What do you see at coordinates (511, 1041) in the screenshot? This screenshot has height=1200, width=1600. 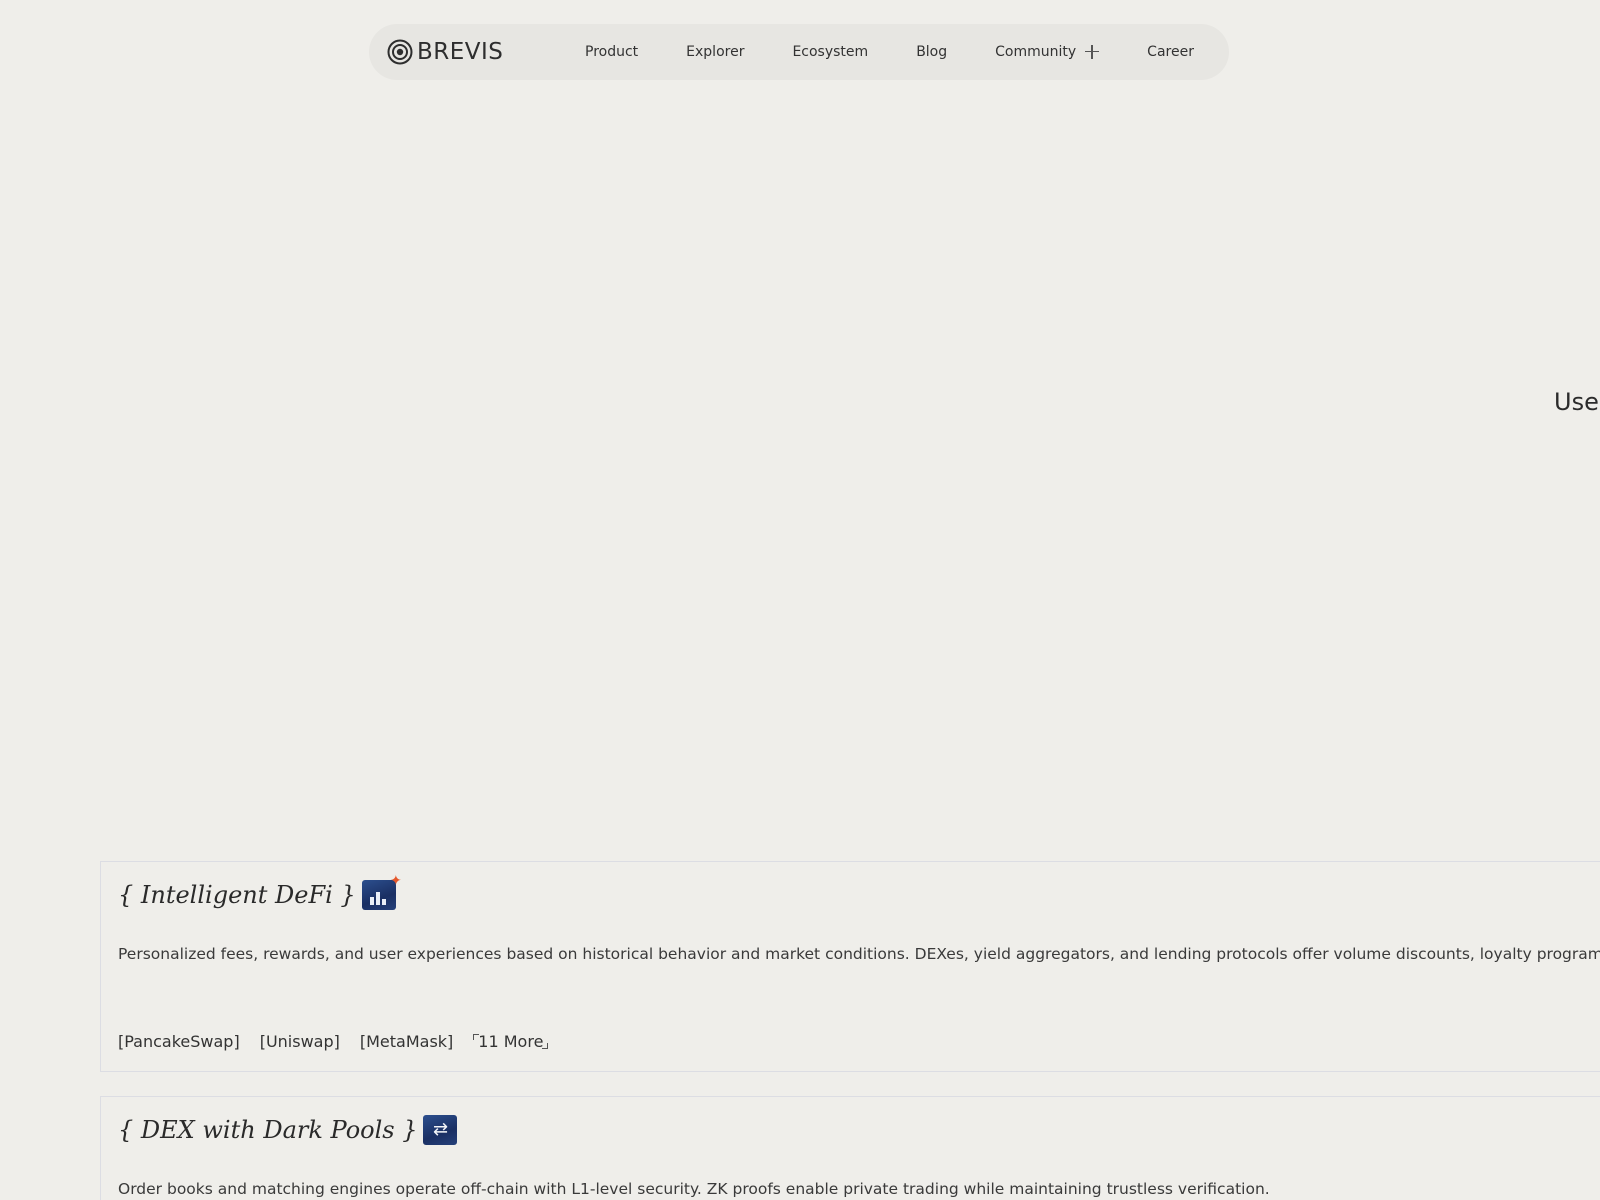 I see `more-partners-button: 11 More` at bounding box center [511, 1041].